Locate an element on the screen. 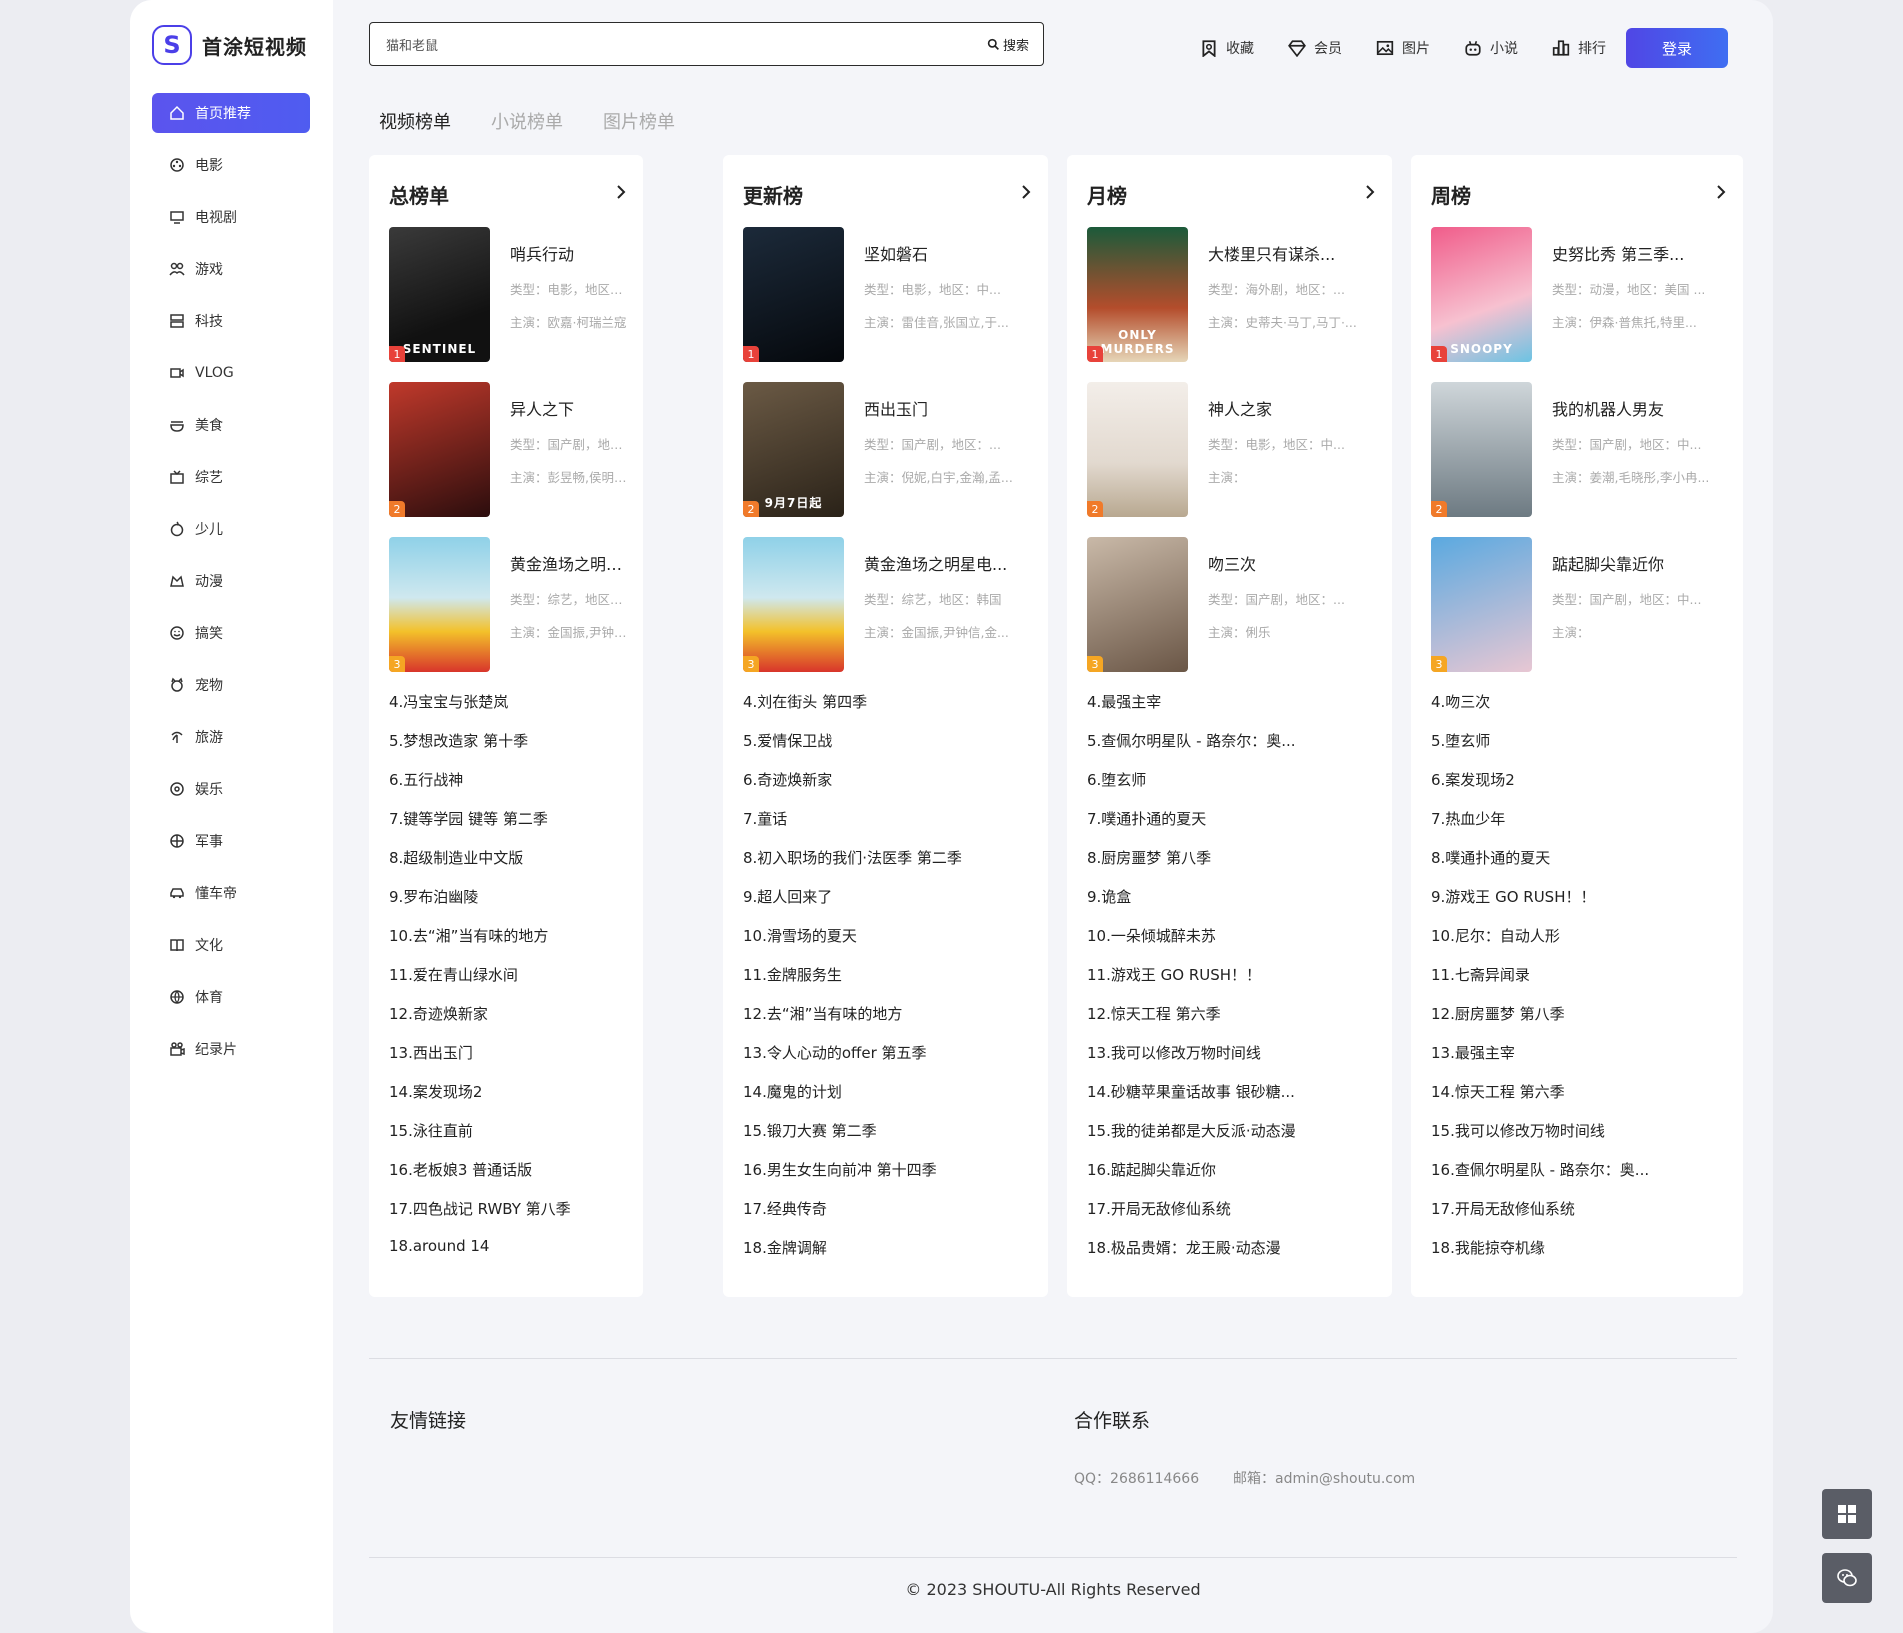 This screenshot has width=1903, height=1633. sidebar-item-7: 综艺 is located at coordinates (231, 477).